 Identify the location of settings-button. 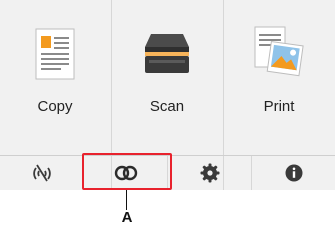
(209, 173).